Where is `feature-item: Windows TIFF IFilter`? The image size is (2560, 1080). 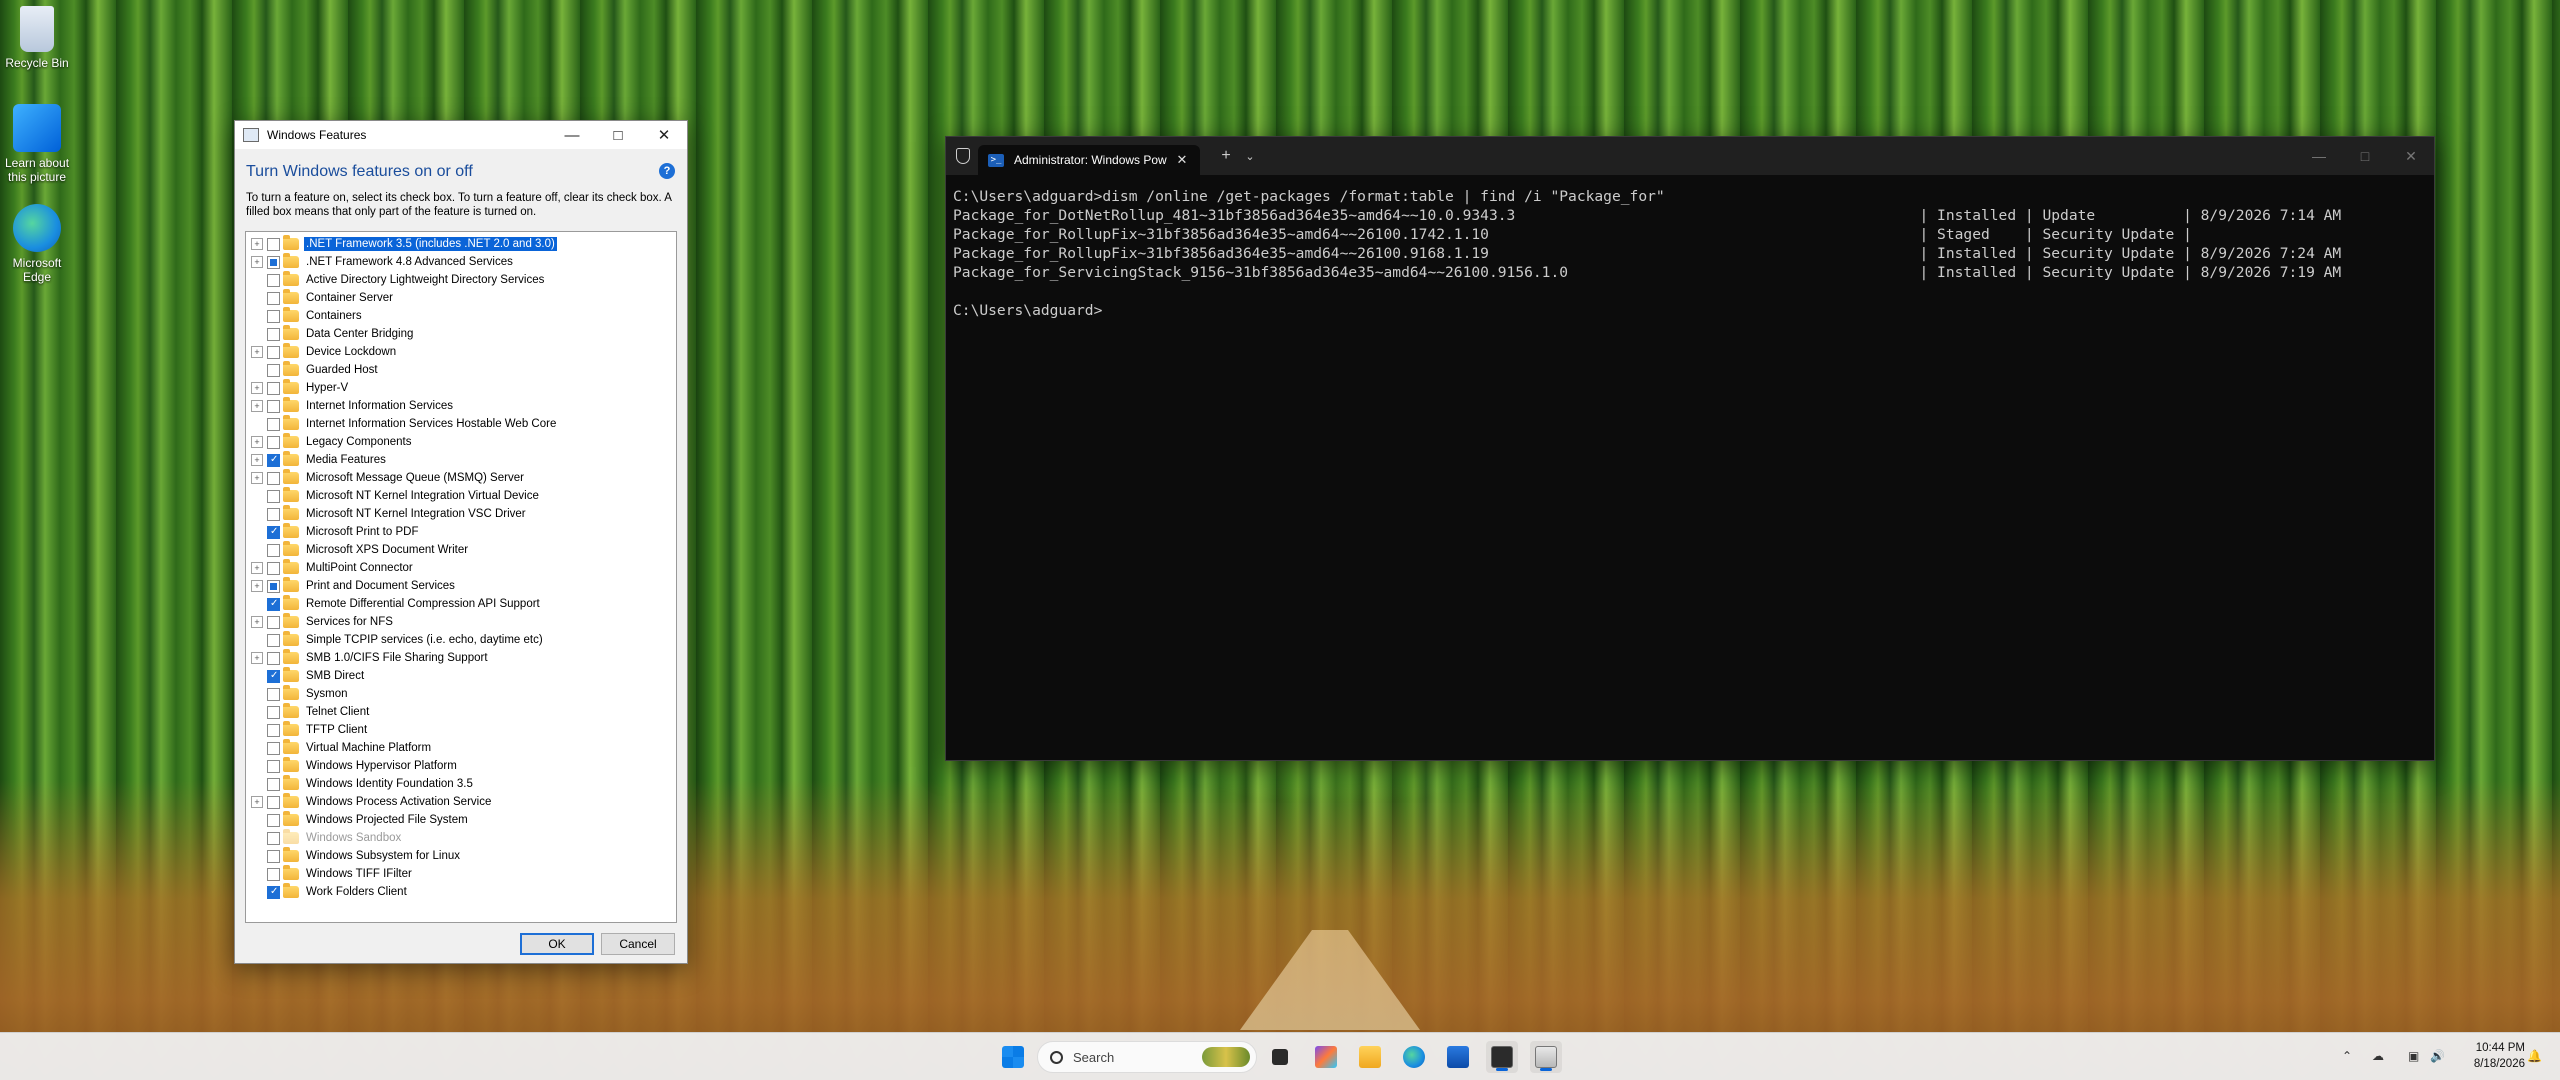 feature-item: Windows TIFF IFilter is located at coordinates (461, 874).